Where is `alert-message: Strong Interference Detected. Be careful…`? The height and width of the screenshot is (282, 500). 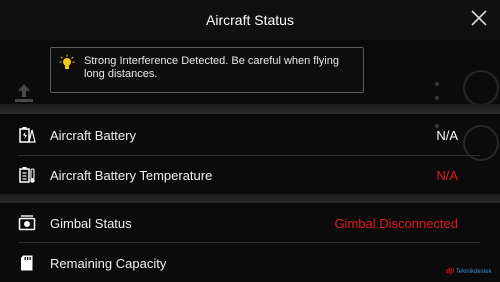 alert-message: Strong Interference Detected. Be careful… is located at coordinates (211, 67).